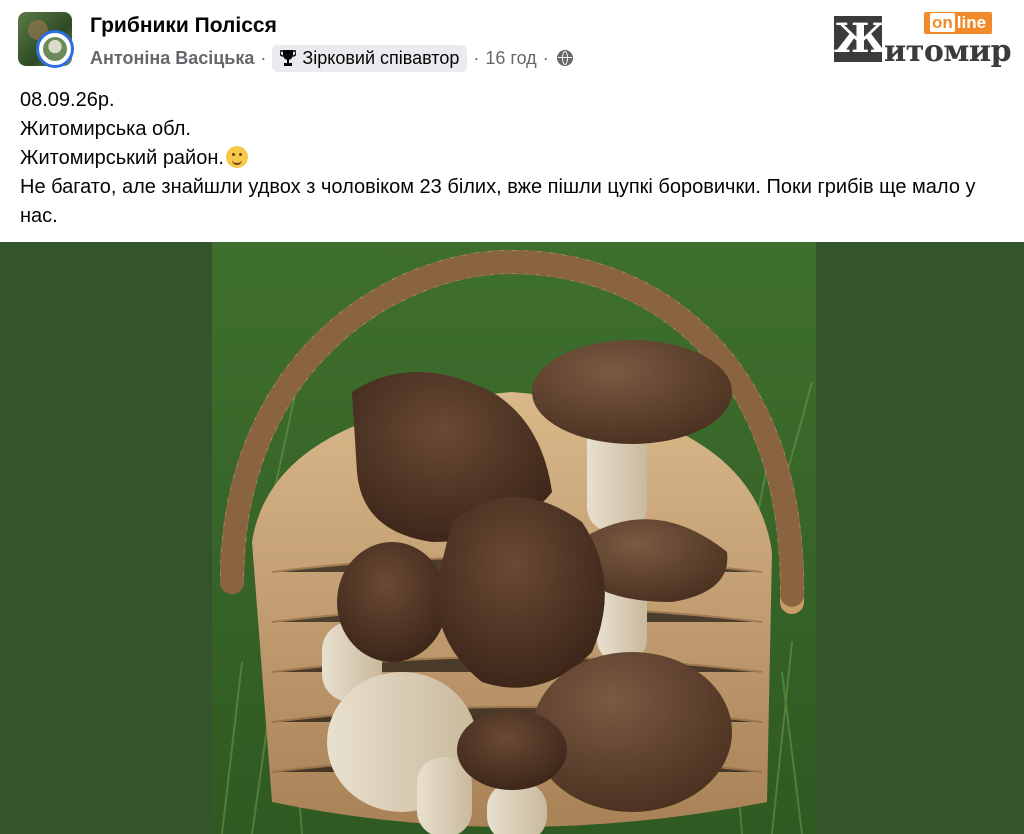 This screenshot has height=834, width=1024. What do you see at coordinates (236, 157) in the screenshot?
I see `hugging-face-emoji-icon` at bounding box center [236, 157].